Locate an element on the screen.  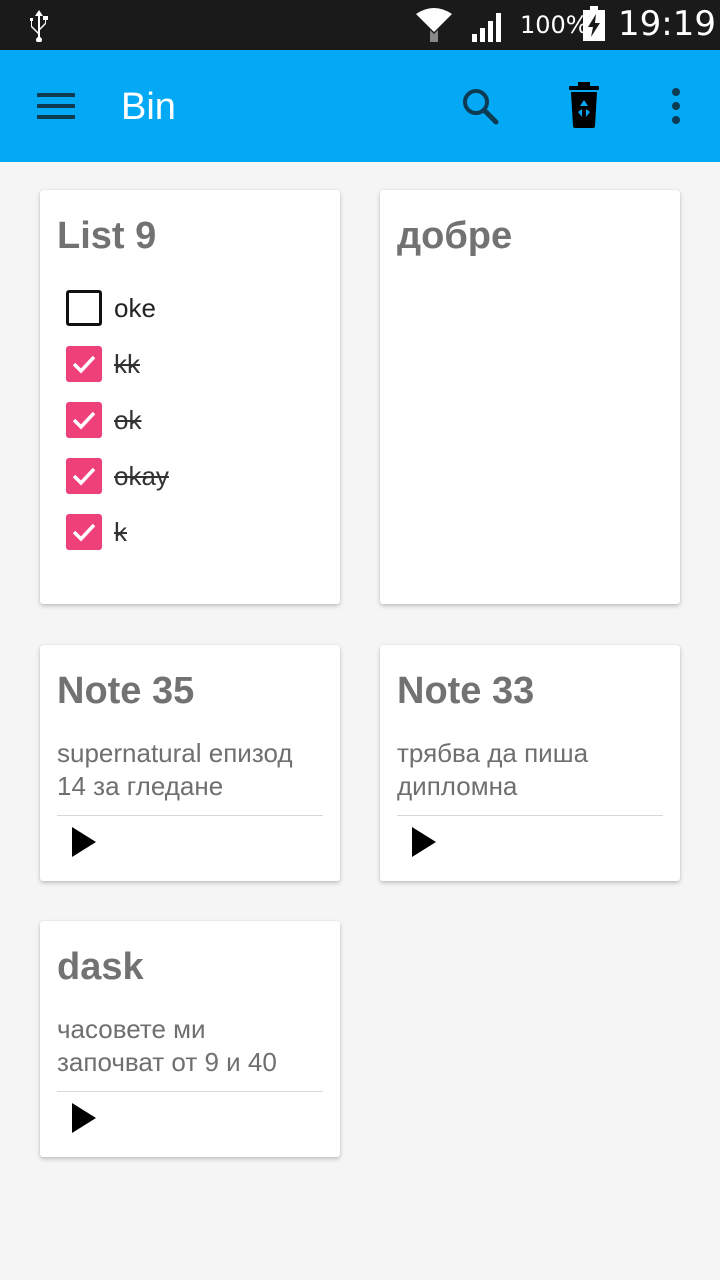
page-title: Bin is located at coordinates (148, 107).